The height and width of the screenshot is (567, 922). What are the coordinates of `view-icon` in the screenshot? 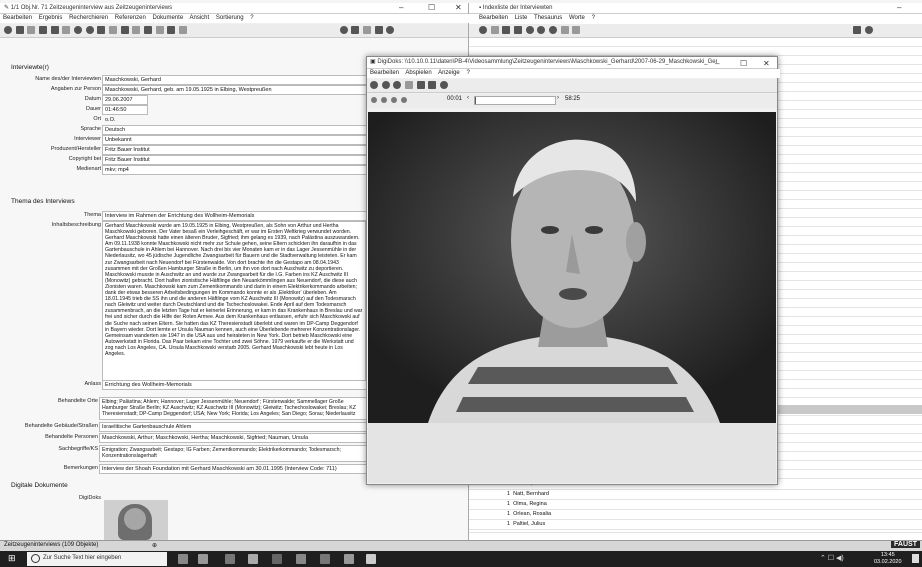 It's located at (378, 30).